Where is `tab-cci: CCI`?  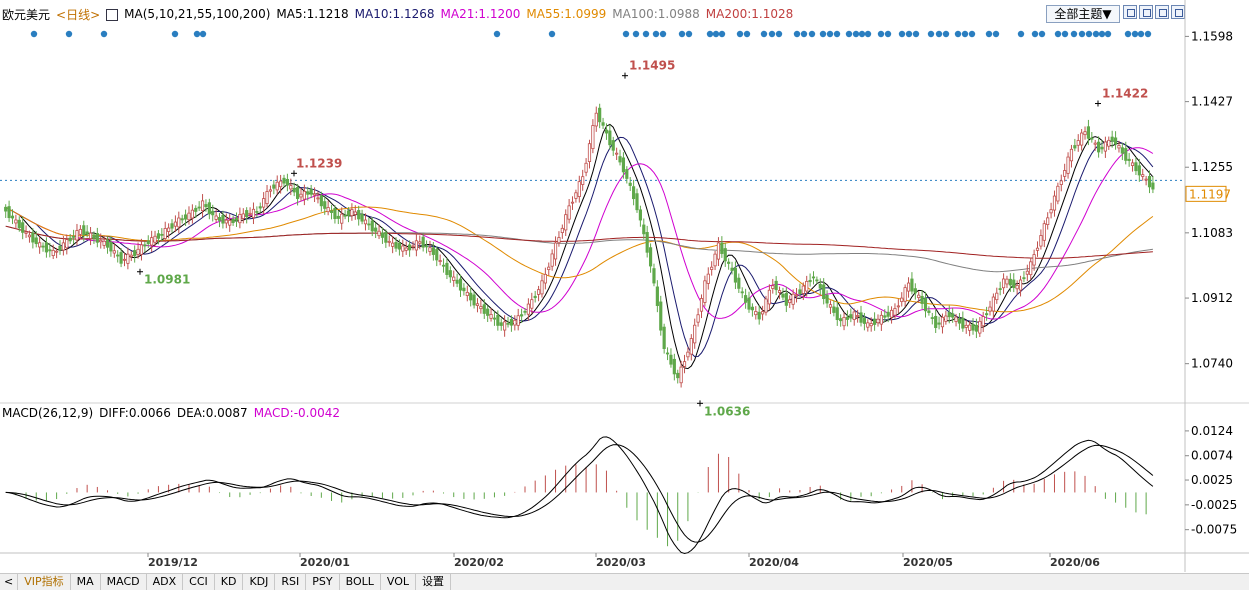
tab-cci: CCI is located at coordinates (199, 582).